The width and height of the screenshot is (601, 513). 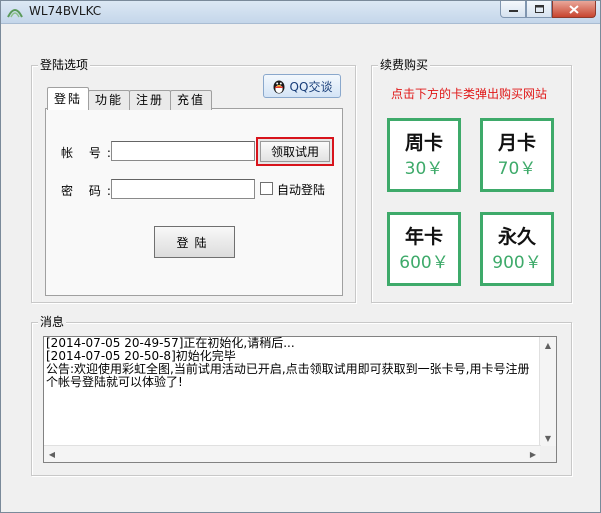 What do you see at coordinates (517, 263) in the screenshot?
I see `card-price: 900￥` at bounding box center [517, 263].